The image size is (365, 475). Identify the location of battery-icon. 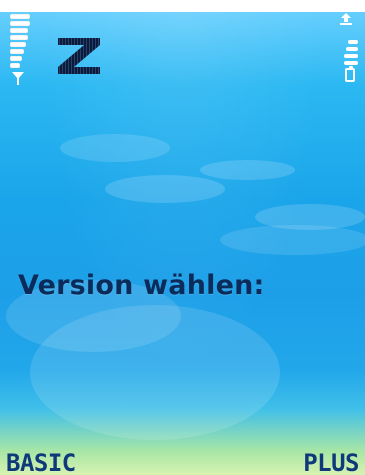
(350, 74).